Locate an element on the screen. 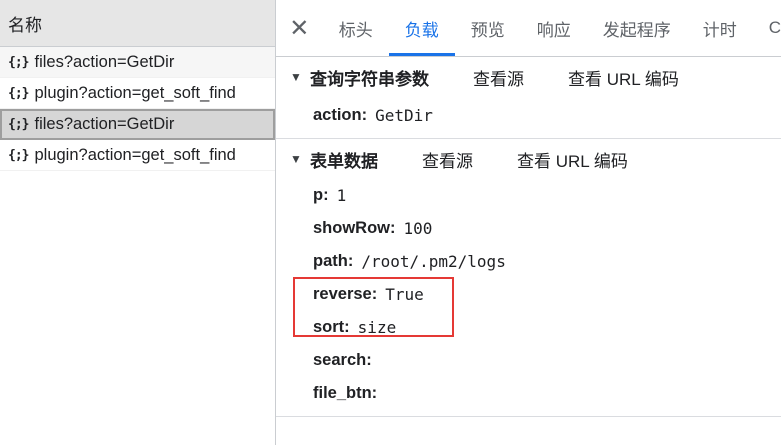 This screenshot has width=781, height=445. param-key: path: is located at coordinates (333, 261).